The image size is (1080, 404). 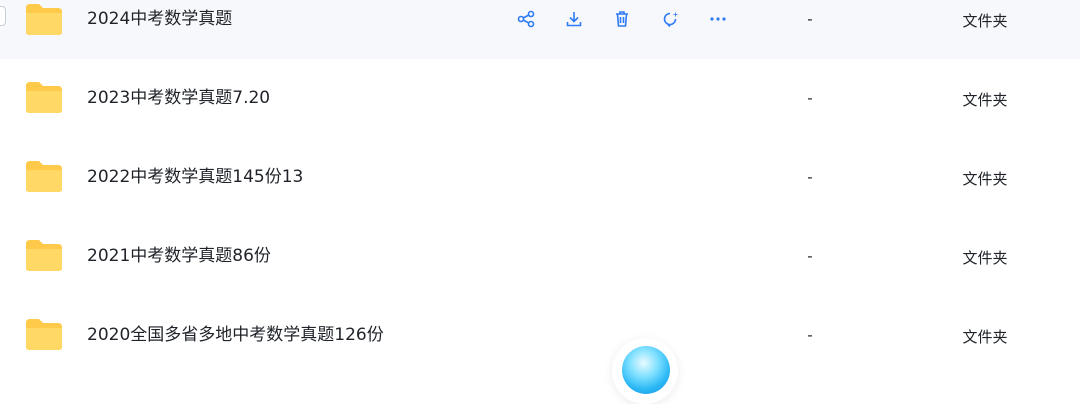 I want to click on file-name: 2023中考数学真题7.20, so click(x=178, y=98).